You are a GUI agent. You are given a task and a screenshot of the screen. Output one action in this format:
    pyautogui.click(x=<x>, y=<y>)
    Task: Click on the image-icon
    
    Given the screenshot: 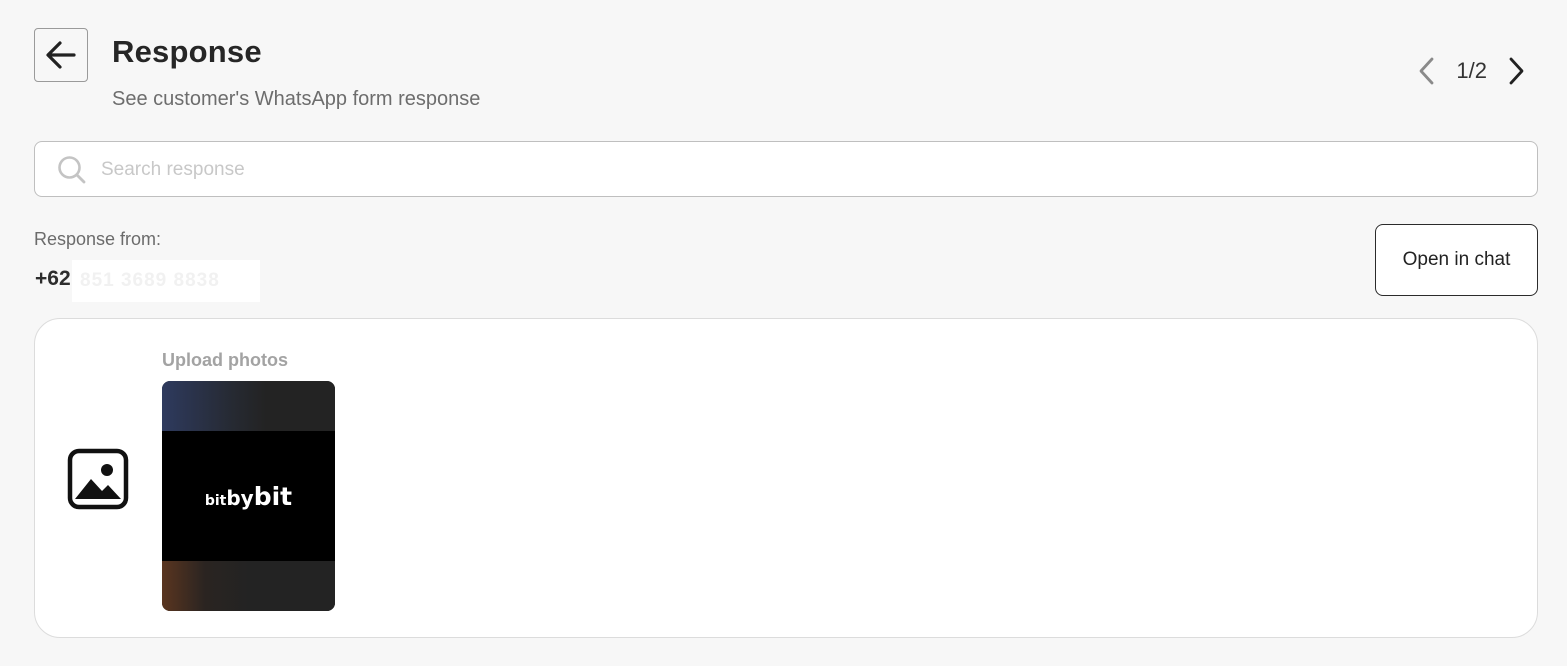 What is the action you would take?
    pyautogui.click(x=98, y=479)
    